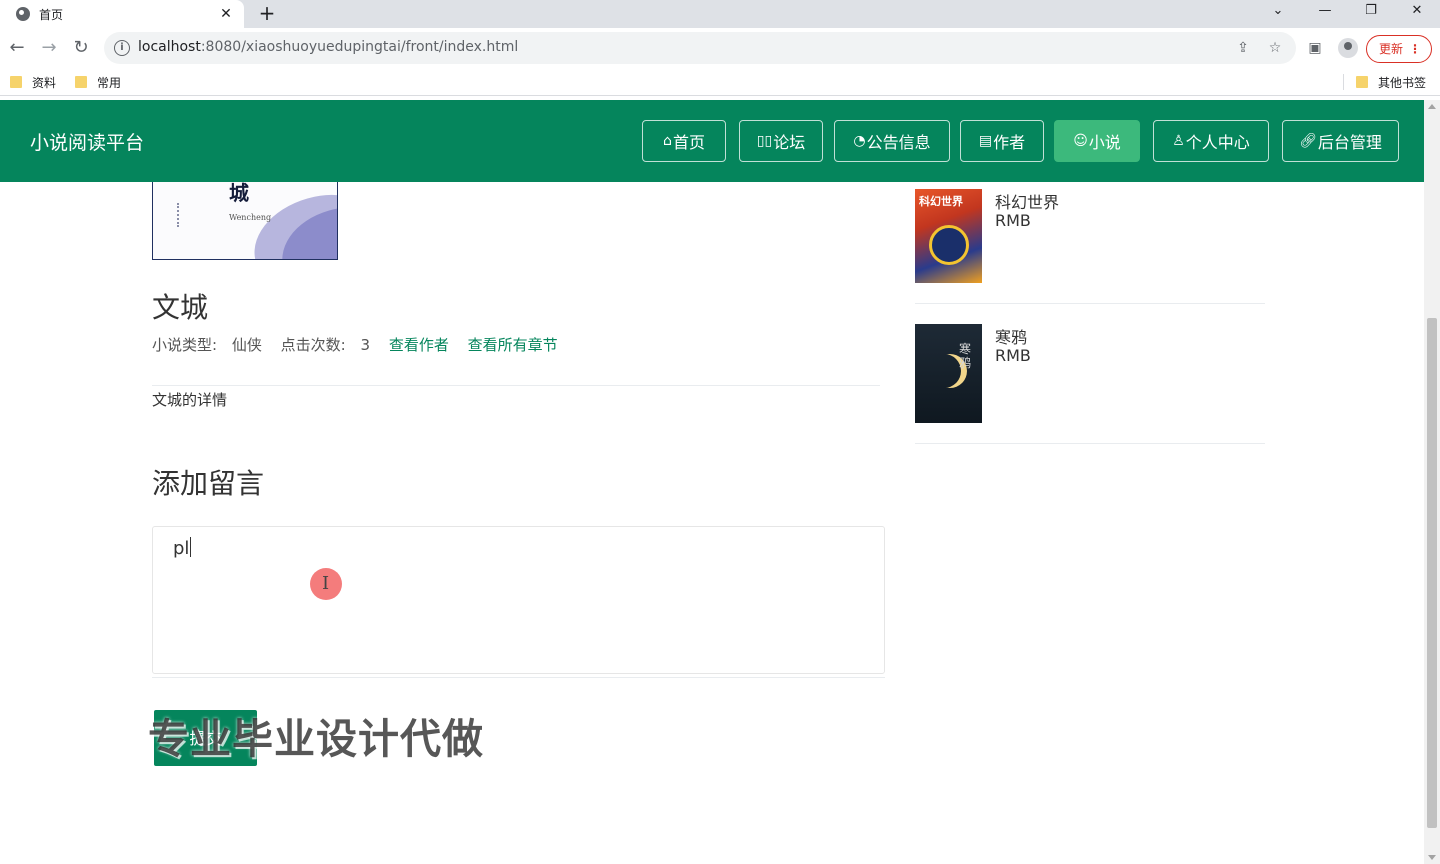 The image size is (1440, 864). What do you see at coordinates (1278, 12) in the screenshot?
I see `tab-search-icon: ⌄` at bounding box center [1278, 12].